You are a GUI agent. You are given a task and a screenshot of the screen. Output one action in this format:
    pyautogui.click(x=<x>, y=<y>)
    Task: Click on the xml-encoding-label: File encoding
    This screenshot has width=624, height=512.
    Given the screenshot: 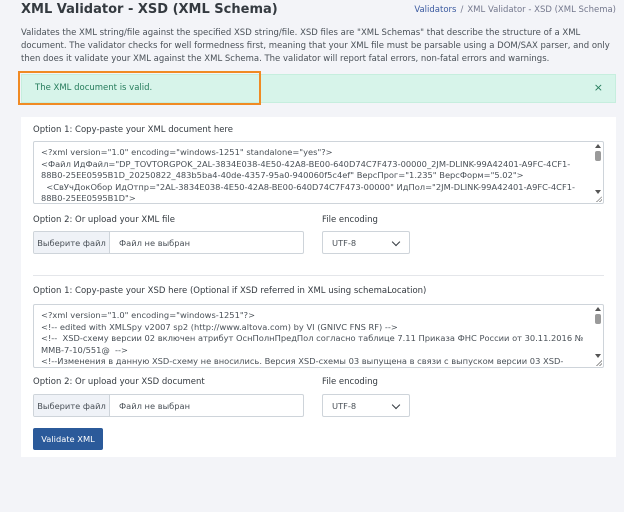 What is the action you would take?
    pyautogui.click(x=350, y=220)
    